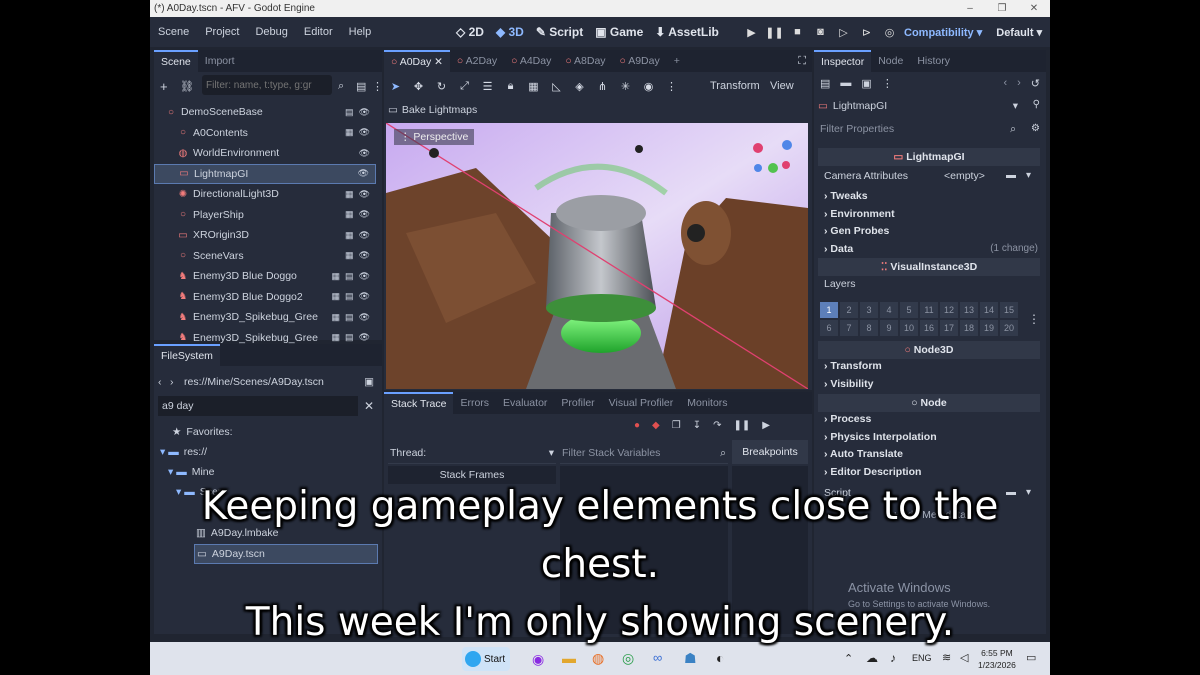 The image size is (1200, 675). Describe the element at coordinates (929, 310) in the screenshot. I see `layer-cell: 11` at that location.